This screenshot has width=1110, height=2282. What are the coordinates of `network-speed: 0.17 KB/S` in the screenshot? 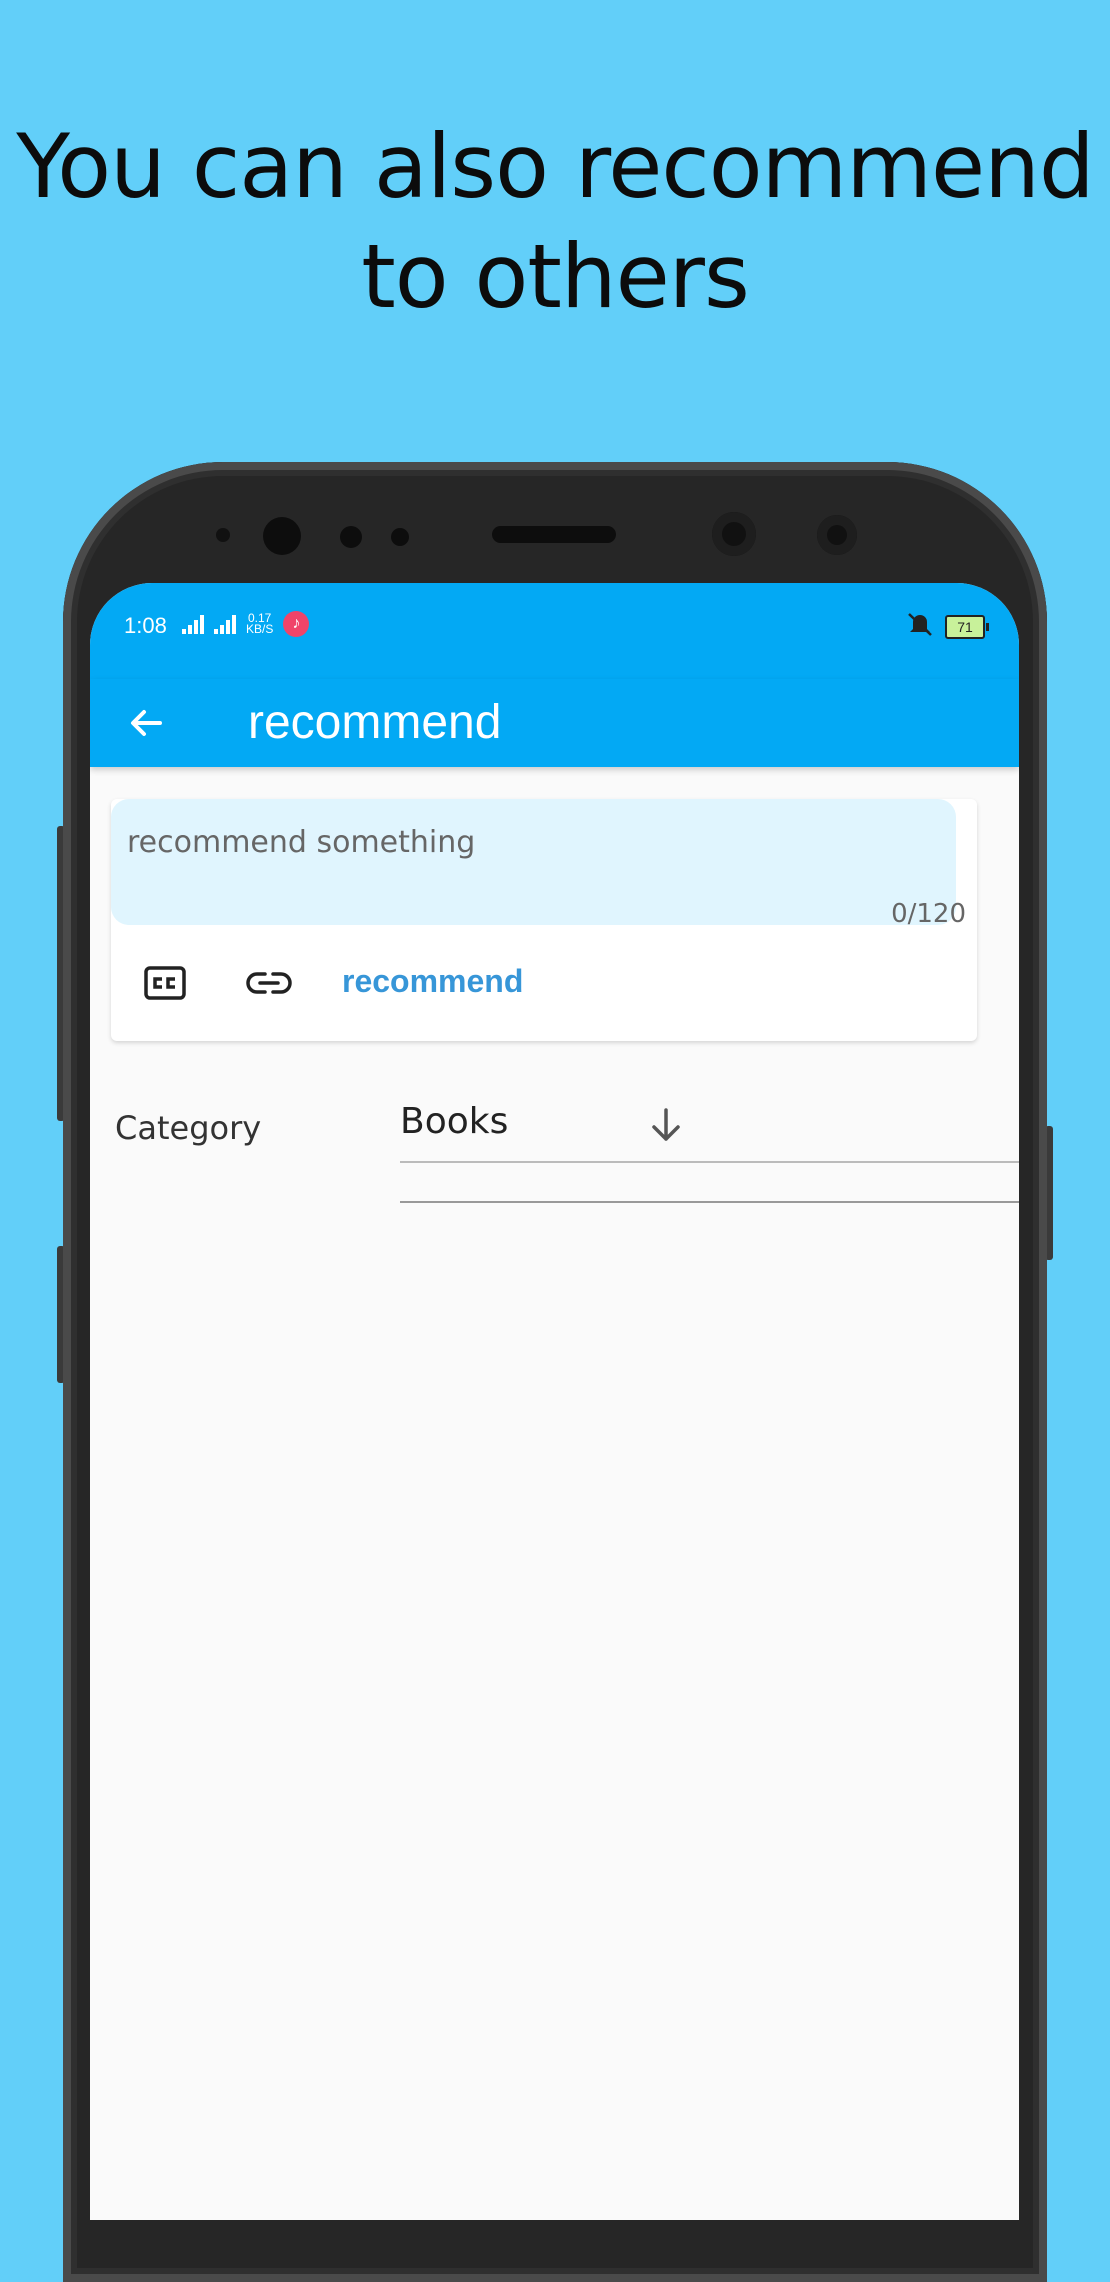 It's located at (260, 624).